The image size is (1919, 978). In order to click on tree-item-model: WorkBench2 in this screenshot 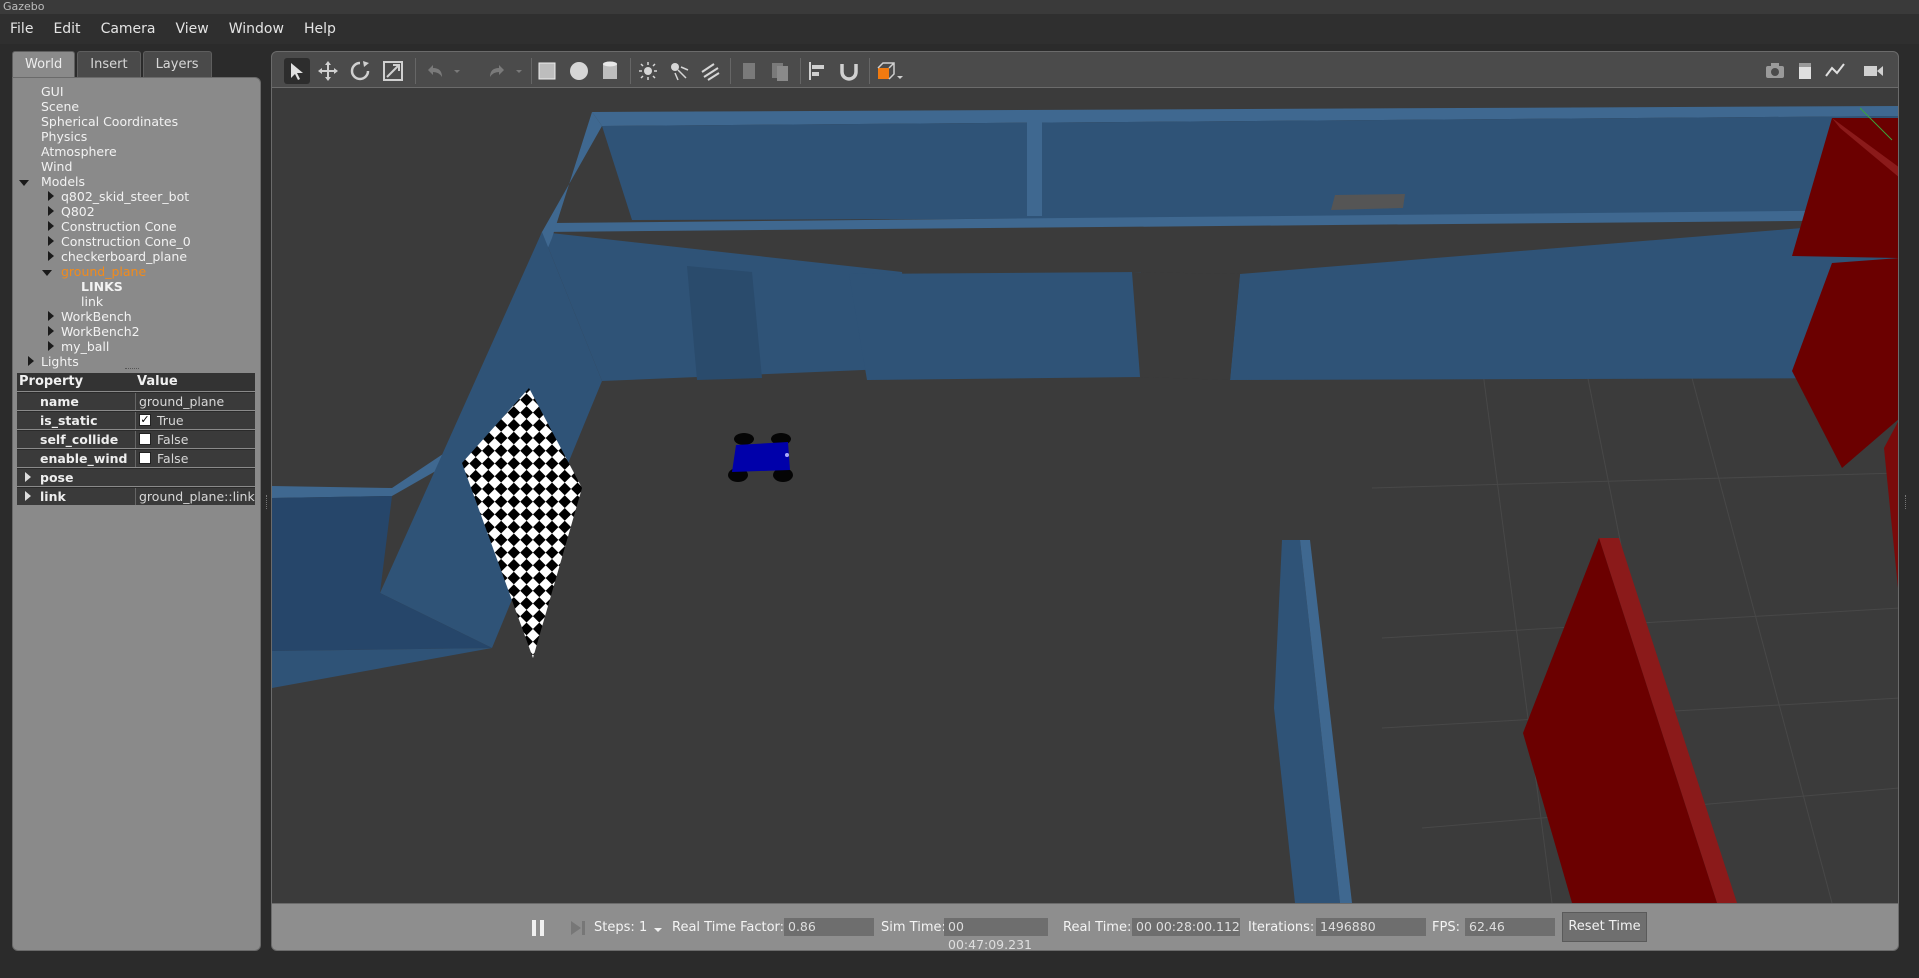, I will do `click(100, 331)`.